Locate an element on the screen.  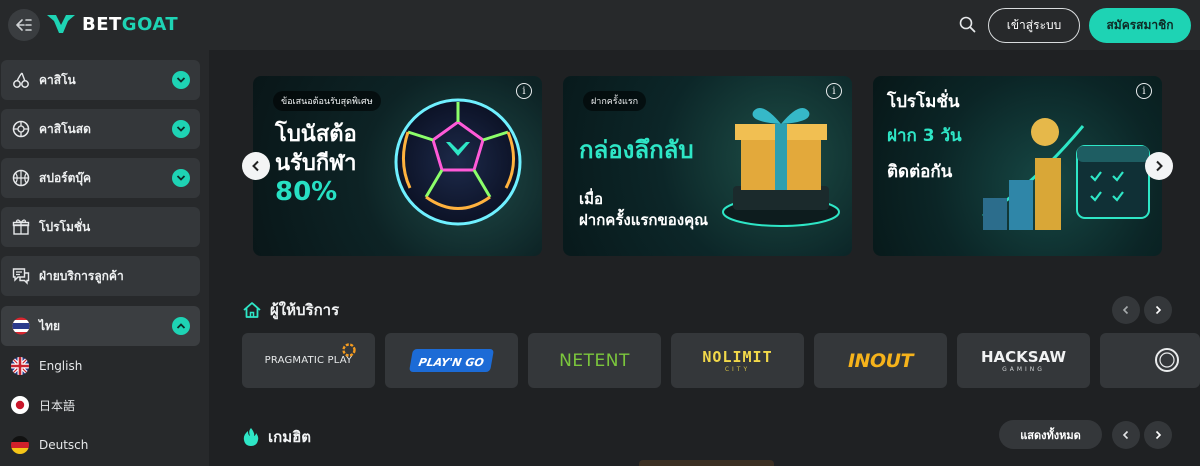
banner-title-line: กล่องลึกลับ is located at coordinates (636, 150).